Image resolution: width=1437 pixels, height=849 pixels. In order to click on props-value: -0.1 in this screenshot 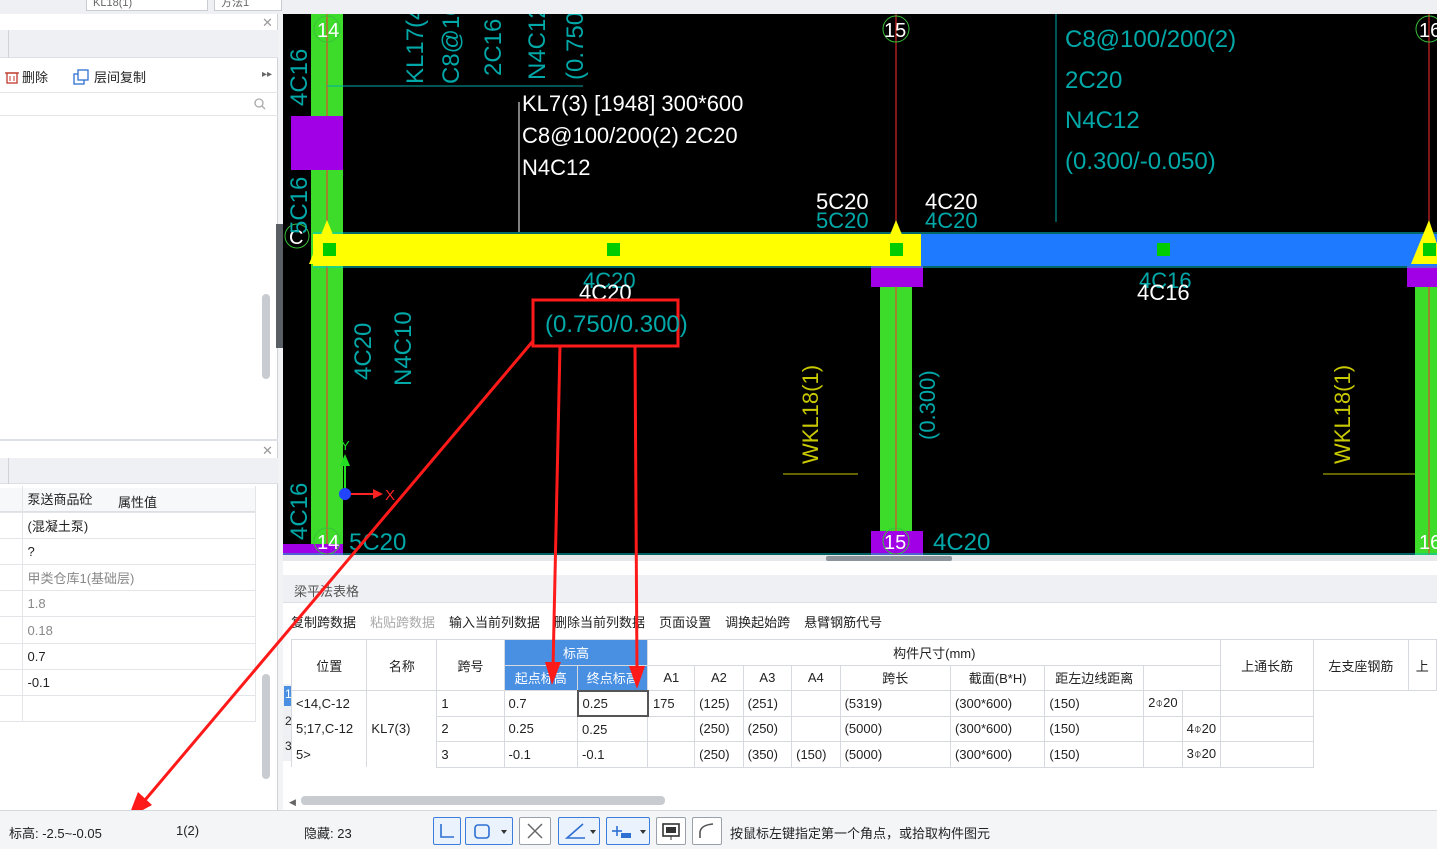, I will do `click(139, 683)`.